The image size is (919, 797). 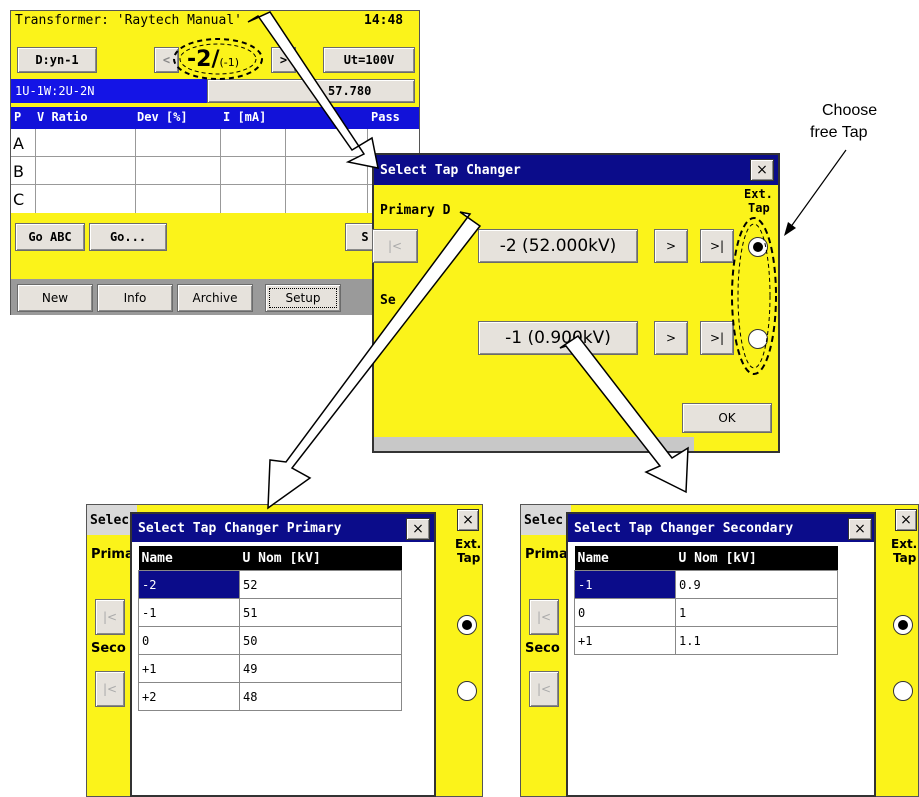 I want to click on secondary-last-button: >|, so click(x=717, y=338).